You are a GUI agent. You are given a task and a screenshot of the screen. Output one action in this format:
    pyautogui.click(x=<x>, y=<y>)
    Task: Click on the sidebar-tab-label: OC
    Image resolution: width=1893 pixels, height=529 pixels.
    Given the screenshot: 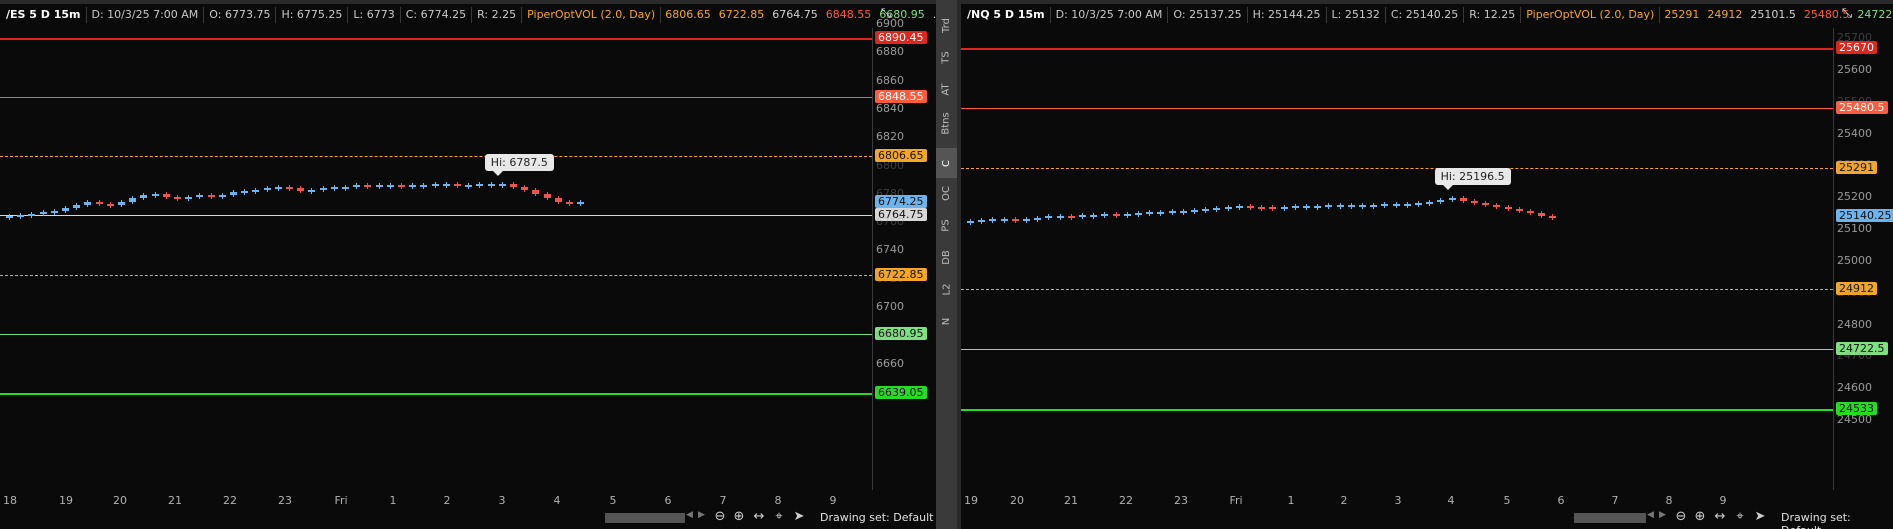 What is the action you would take?
    pyautogui.click(x=946, y=193)
    